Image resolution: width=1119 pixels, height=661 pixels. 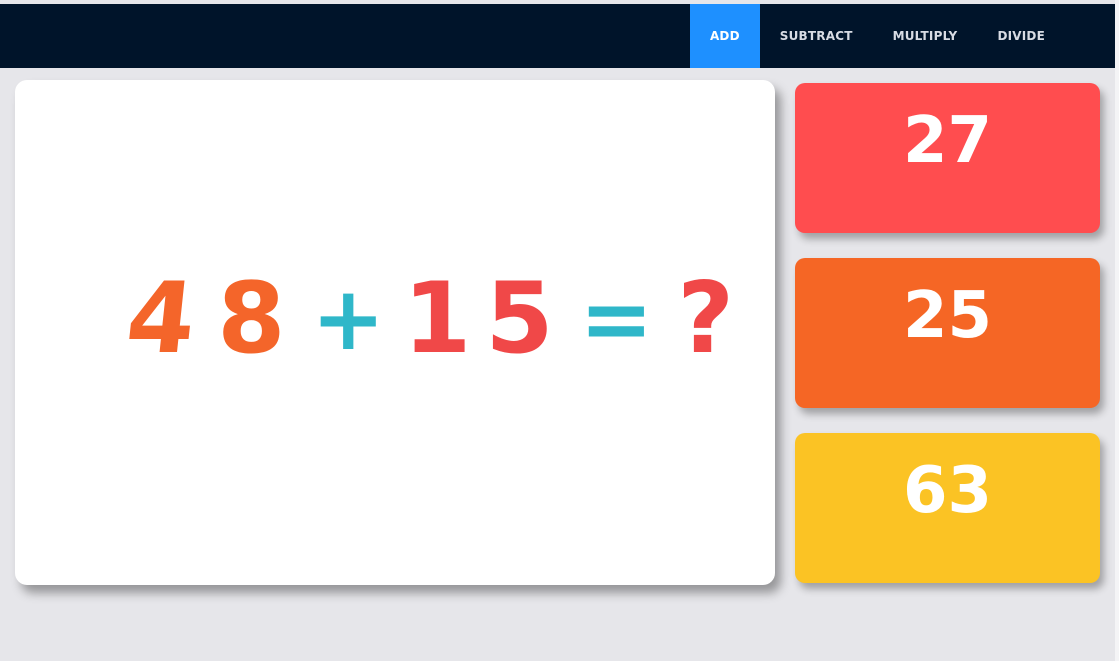 What do you see at coordinates (1046, 36) in the screenshot?
I see `tab-divide: DIVIDE` at bounding box center [1046, 36].